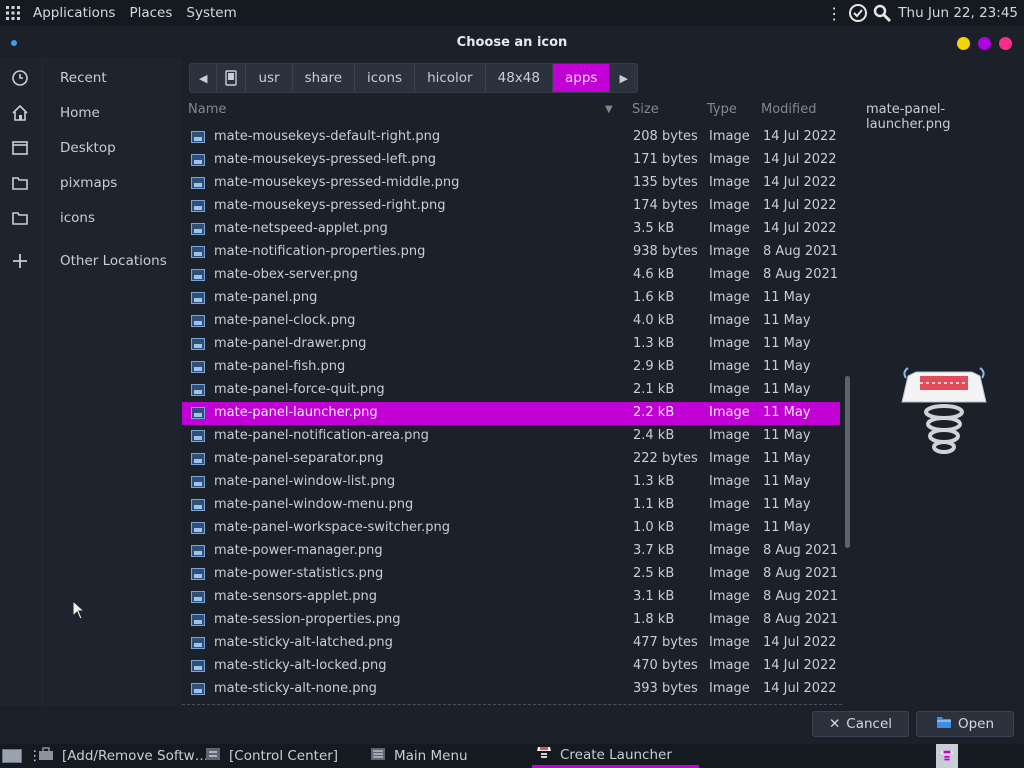 The width and height of the screenshot is (1024, 768). Describe the element at coordinates (91, 218) in the screenshot. I see `sidebar-item-icons: icons` at that location.